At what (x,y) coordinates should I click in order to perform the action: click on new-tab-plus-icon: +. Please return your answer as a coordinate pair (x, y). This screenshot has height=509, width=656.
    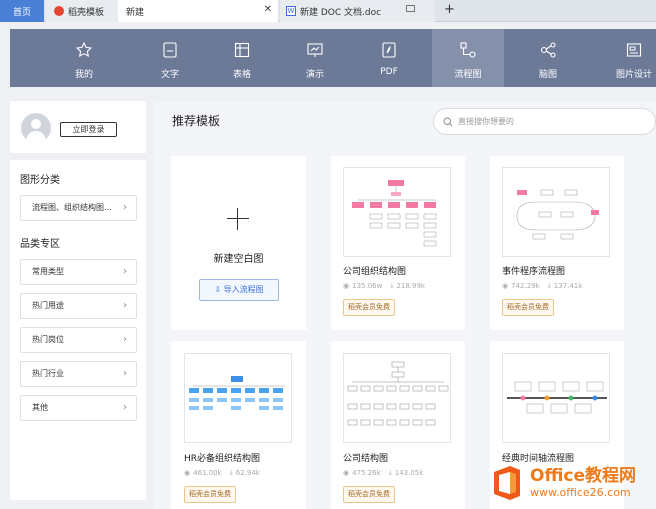
    Looking at the image, I should click on (449, 9).